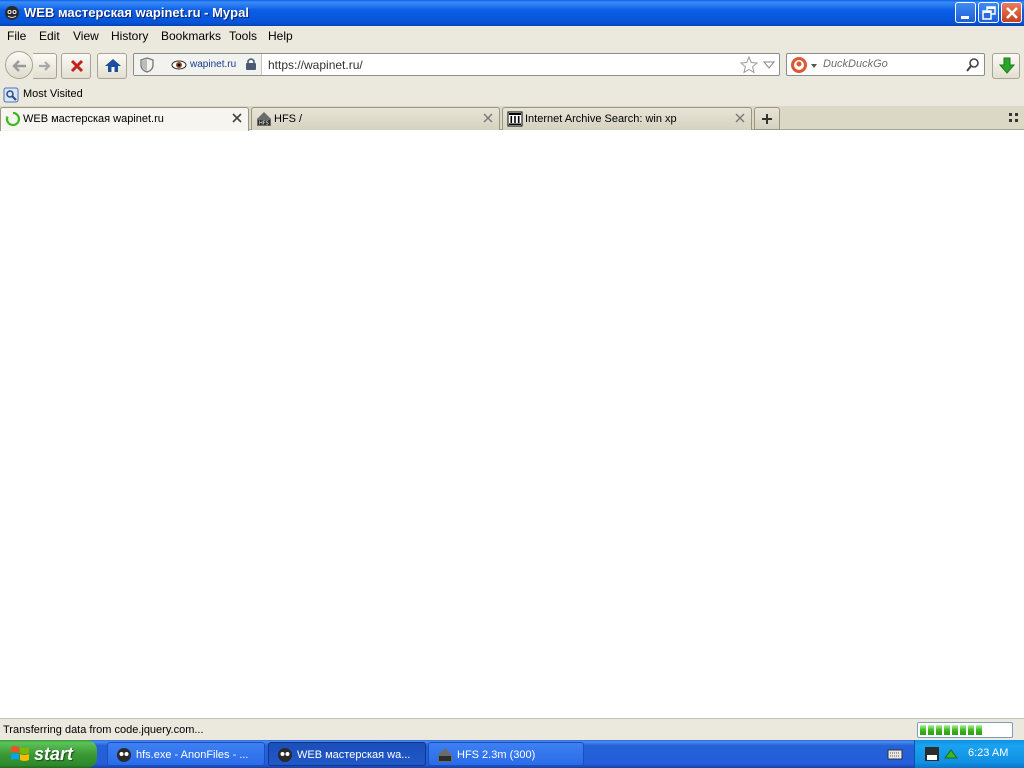  What do you see at coordinates (86, 36) in the screenshot?
I see `menu-view: View` at bounding box center [86, 36].